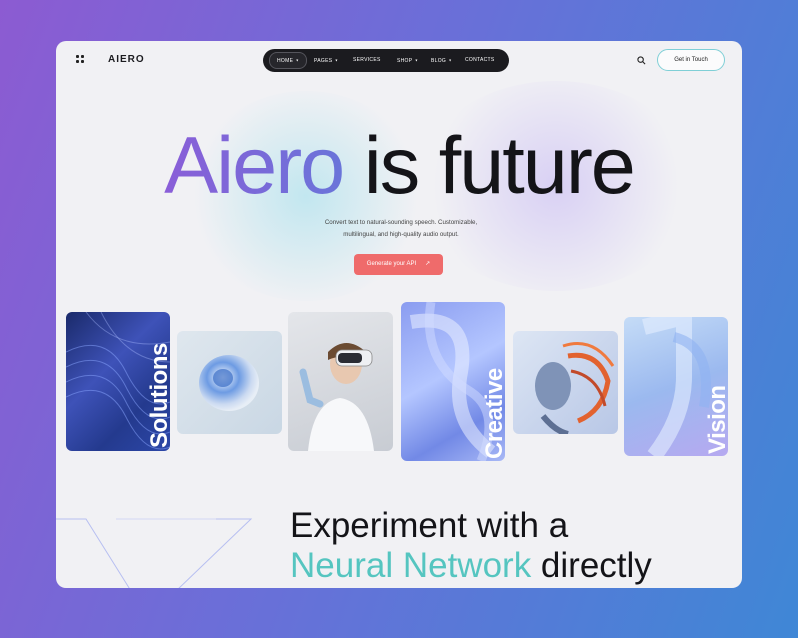 Image resolution: width=798 pixels, height=638 pixels. I want to click on section-heading-rest: directly, so click(591, 565).